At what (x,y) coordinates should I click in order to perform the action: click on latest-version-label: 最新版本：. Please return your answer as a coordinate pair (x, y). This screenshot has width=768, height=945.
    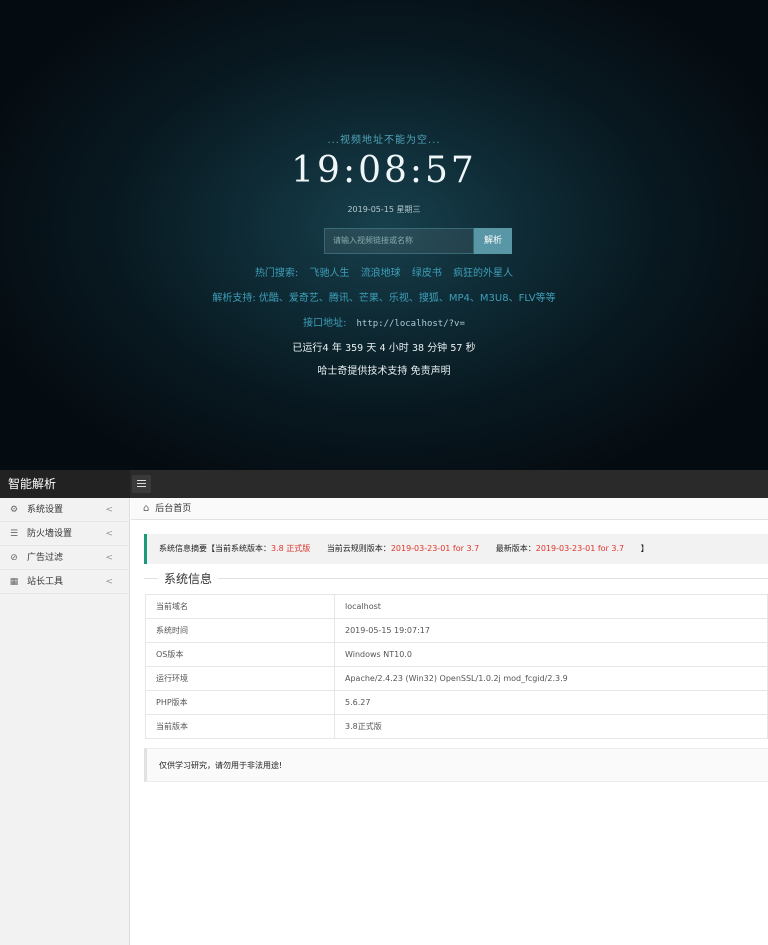
    Looking at the image, I should click on (515, 548).